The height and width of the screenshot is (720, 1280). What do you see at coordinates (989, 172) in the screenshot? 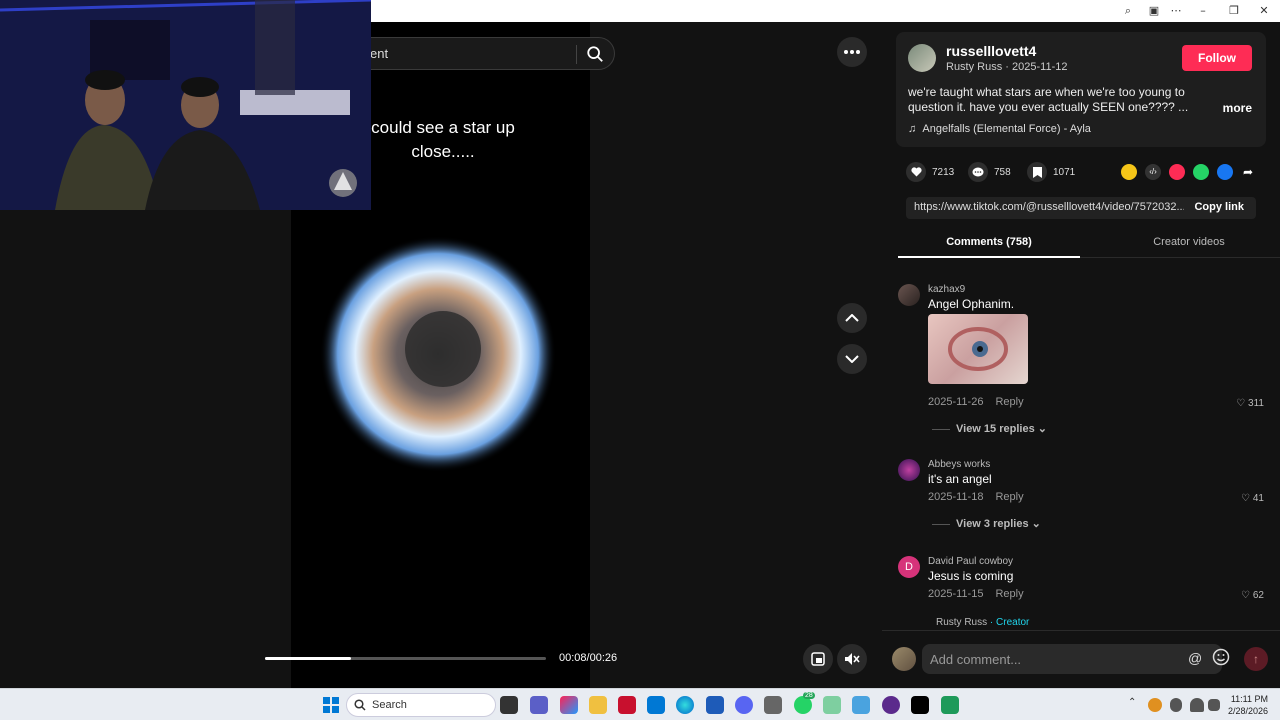
I see `comment-stat: 758` at bounding box center [989, 172].